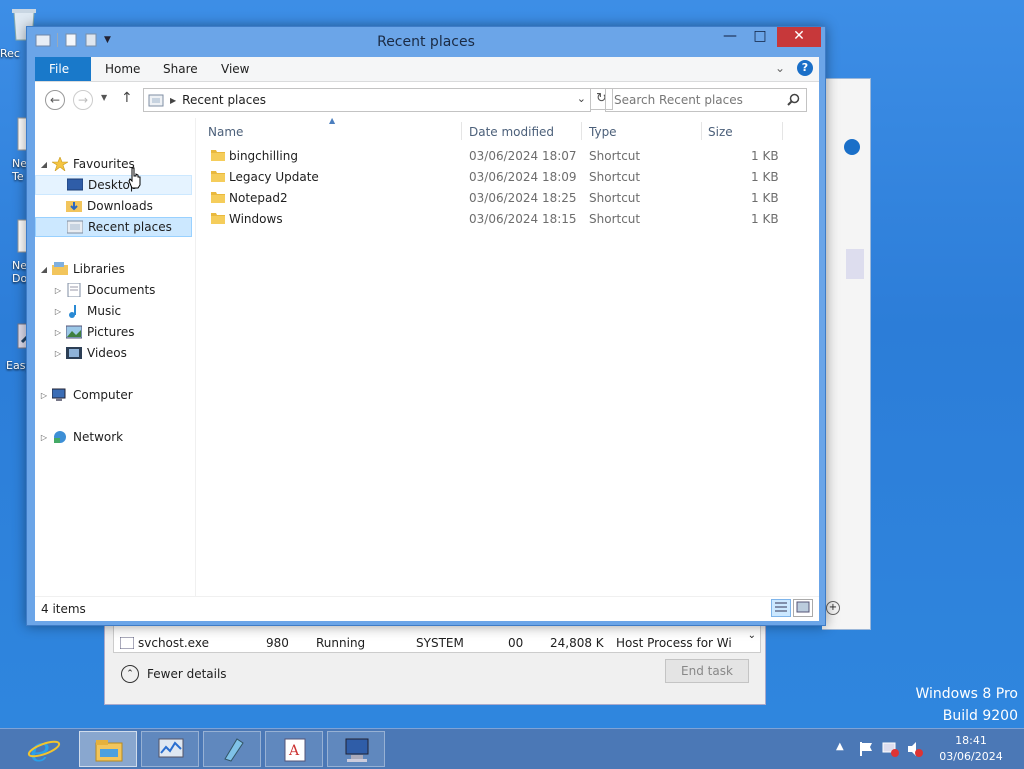  What do you see at coordinates (224, 100) in the screenshot?
I see `breadcrumb: Recent places` at bounding box center [224, 100].